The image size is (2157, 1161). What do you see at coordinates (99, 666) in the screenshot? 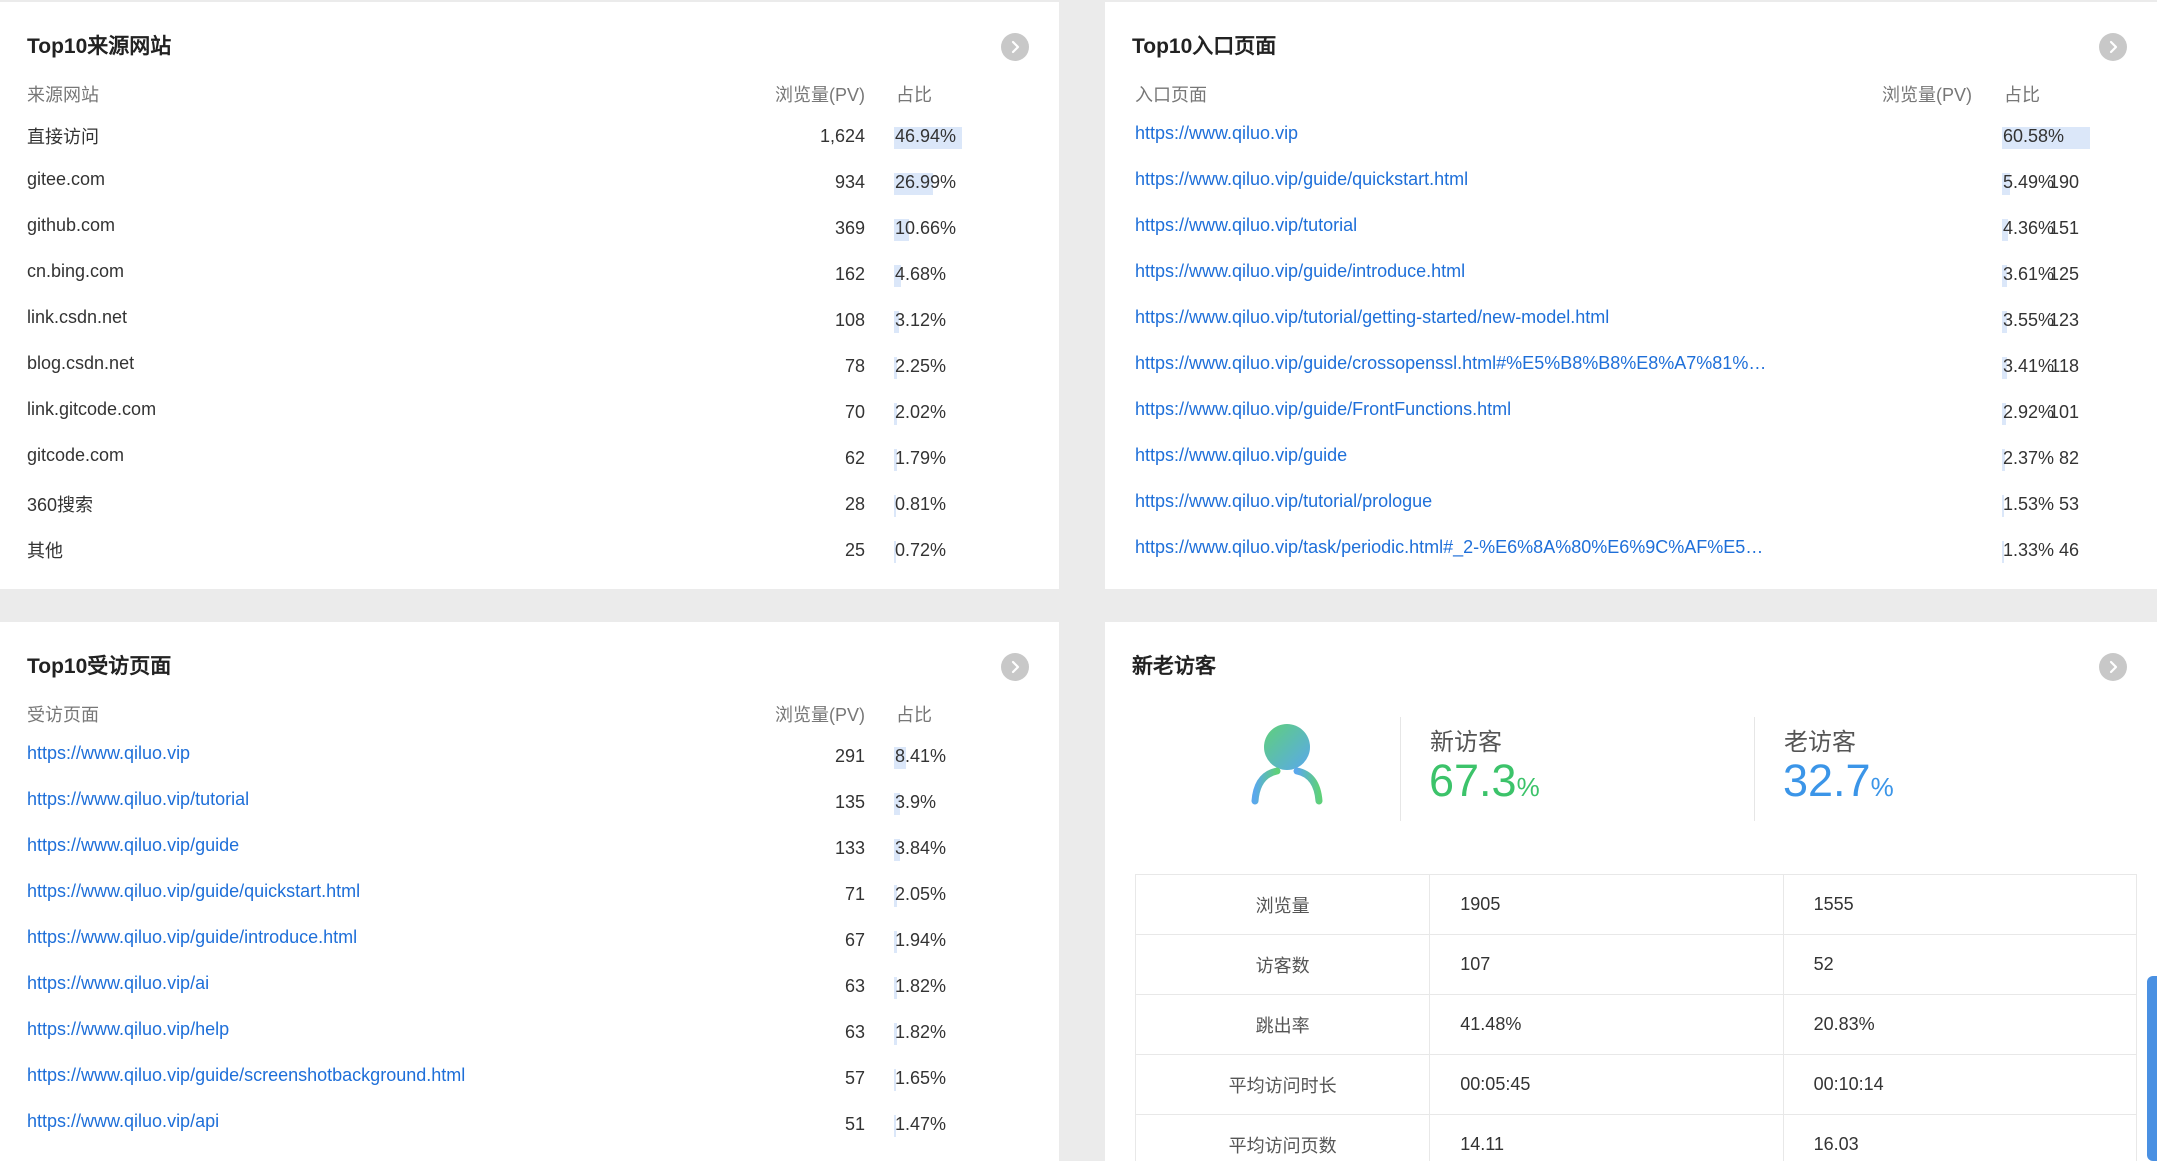
I see `panel-title: Top10受访页面` at bounding box center [99, 666].